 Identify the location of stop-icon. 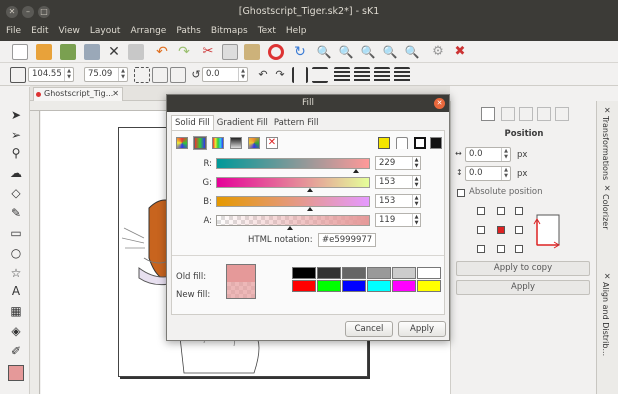
(276, 52).